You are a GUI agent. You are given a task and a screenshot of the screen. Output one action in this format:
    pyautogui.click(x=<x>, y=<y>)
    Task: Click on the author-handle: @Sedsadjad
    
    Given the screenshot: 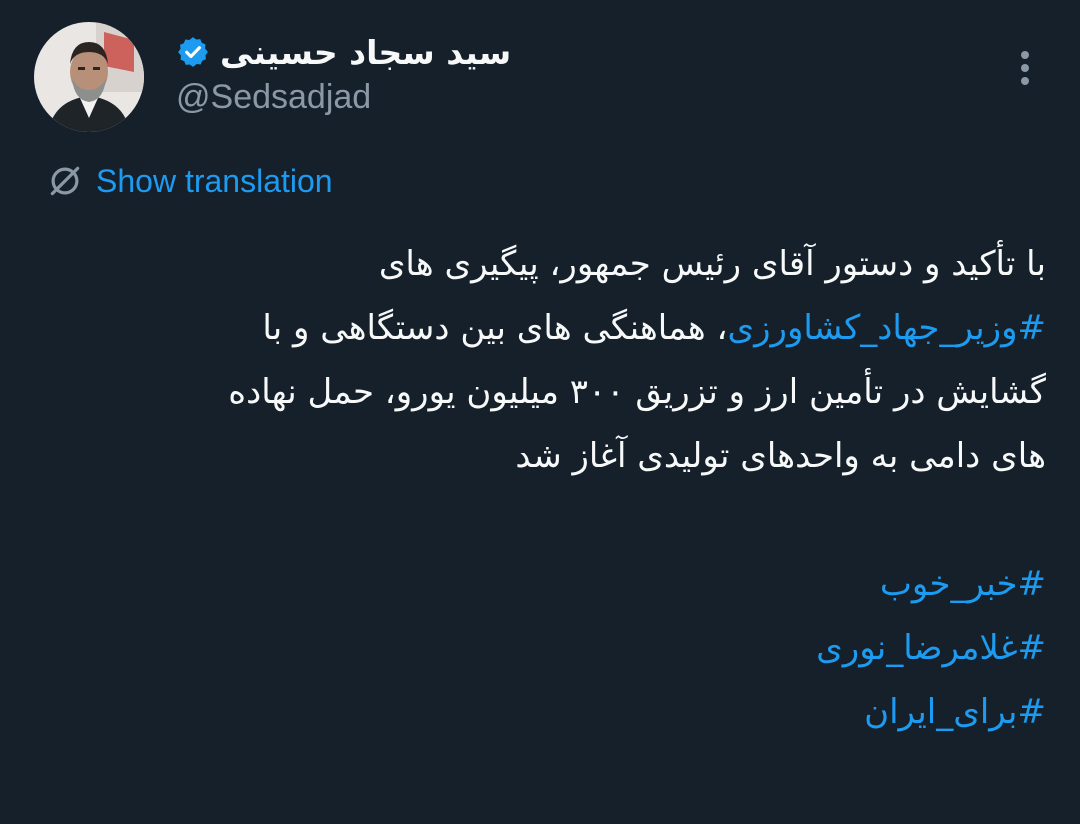 What is the action you would take?
    pyautogui.click(x=273, y=97)
    